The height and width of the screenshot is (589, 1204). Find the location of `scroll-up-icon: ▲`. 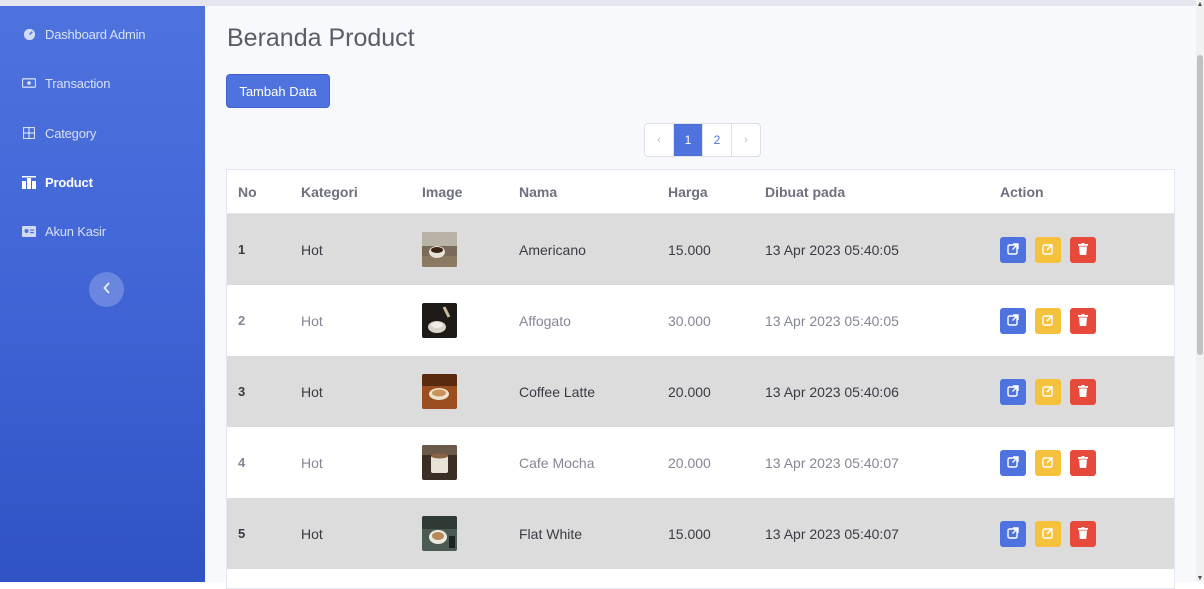

scroll-up-icon: ▲ is located at coordinates (1200, 4).